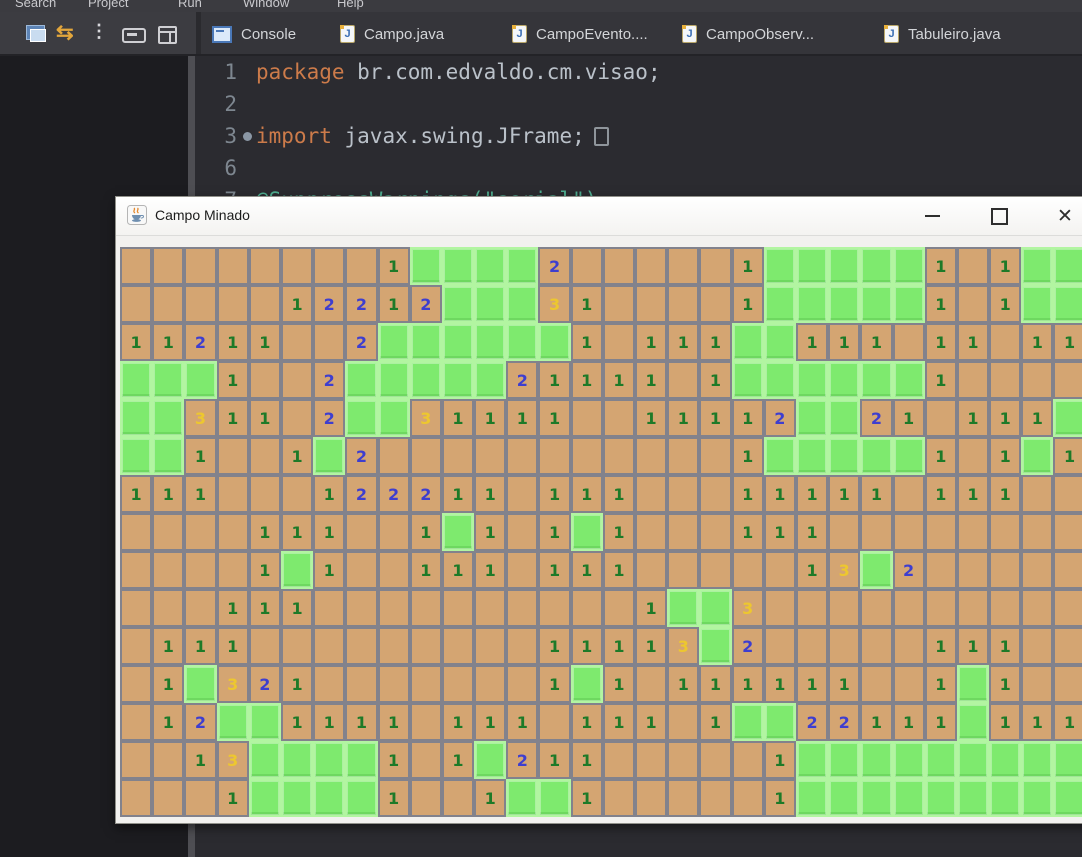 Image resolution: width=1082 pixels, height=857 pixels. Describe the element at coordinates (108, 6) in the screenshot. I see `menu-item-project: Project` at that location.